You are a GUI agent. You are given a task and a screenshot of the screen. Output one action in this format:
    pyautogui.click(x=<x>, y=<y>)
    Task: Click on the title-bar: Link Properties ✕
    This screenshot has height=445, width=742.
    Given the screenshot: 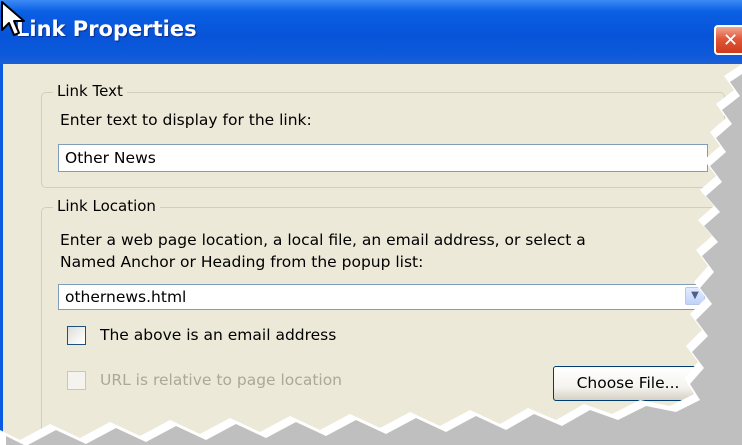 What is the action you would take?
    pyautogui.click(x=371, y=32)
    